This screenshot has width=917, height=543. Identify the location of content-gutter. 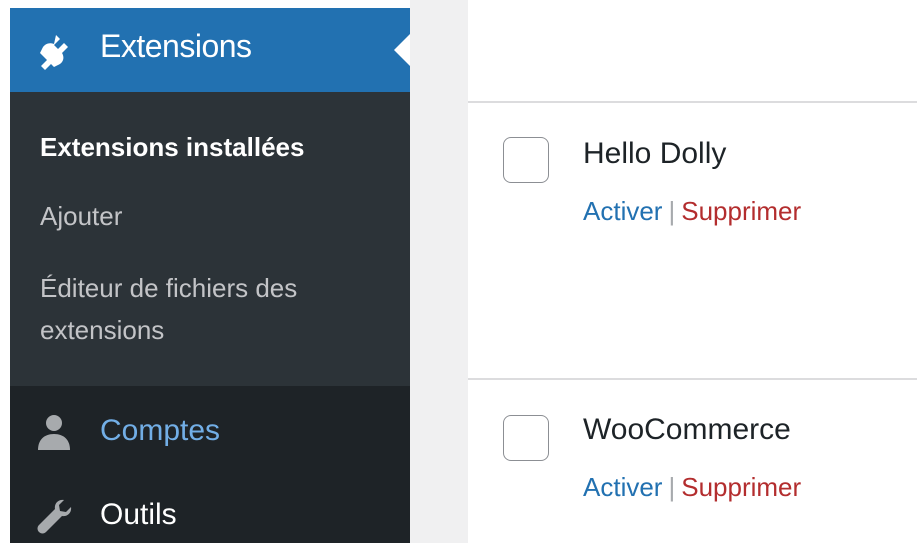
(439, 271).